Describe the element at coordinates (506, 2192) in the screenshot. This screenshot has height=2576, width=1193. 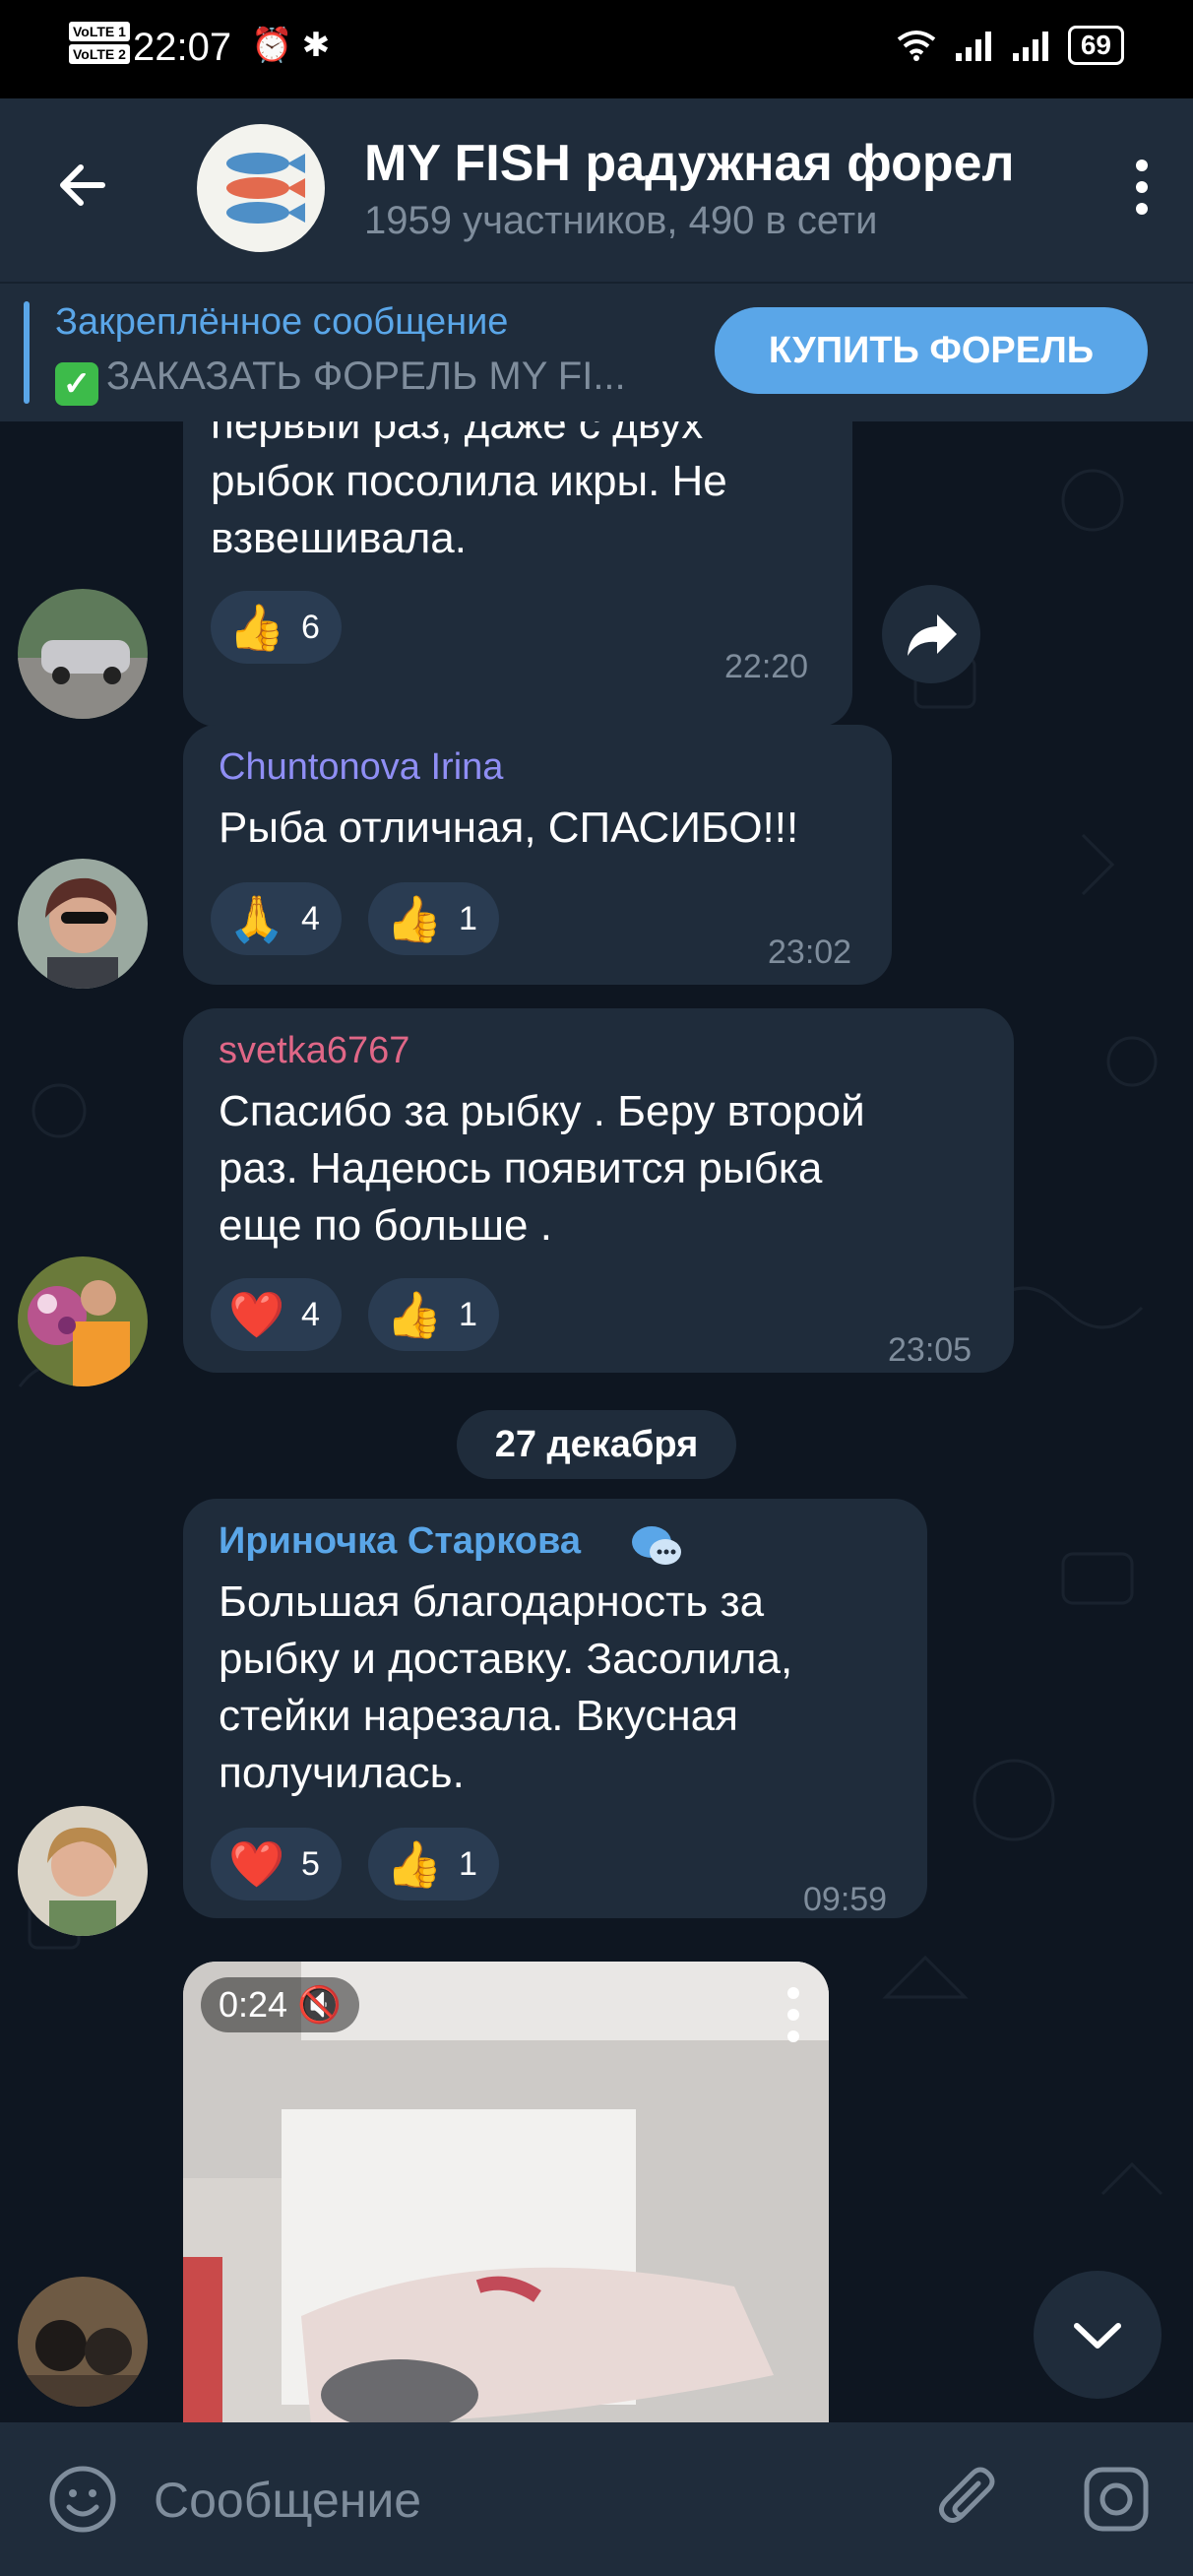
I see `video-message: 0:24 🔇` at that location.